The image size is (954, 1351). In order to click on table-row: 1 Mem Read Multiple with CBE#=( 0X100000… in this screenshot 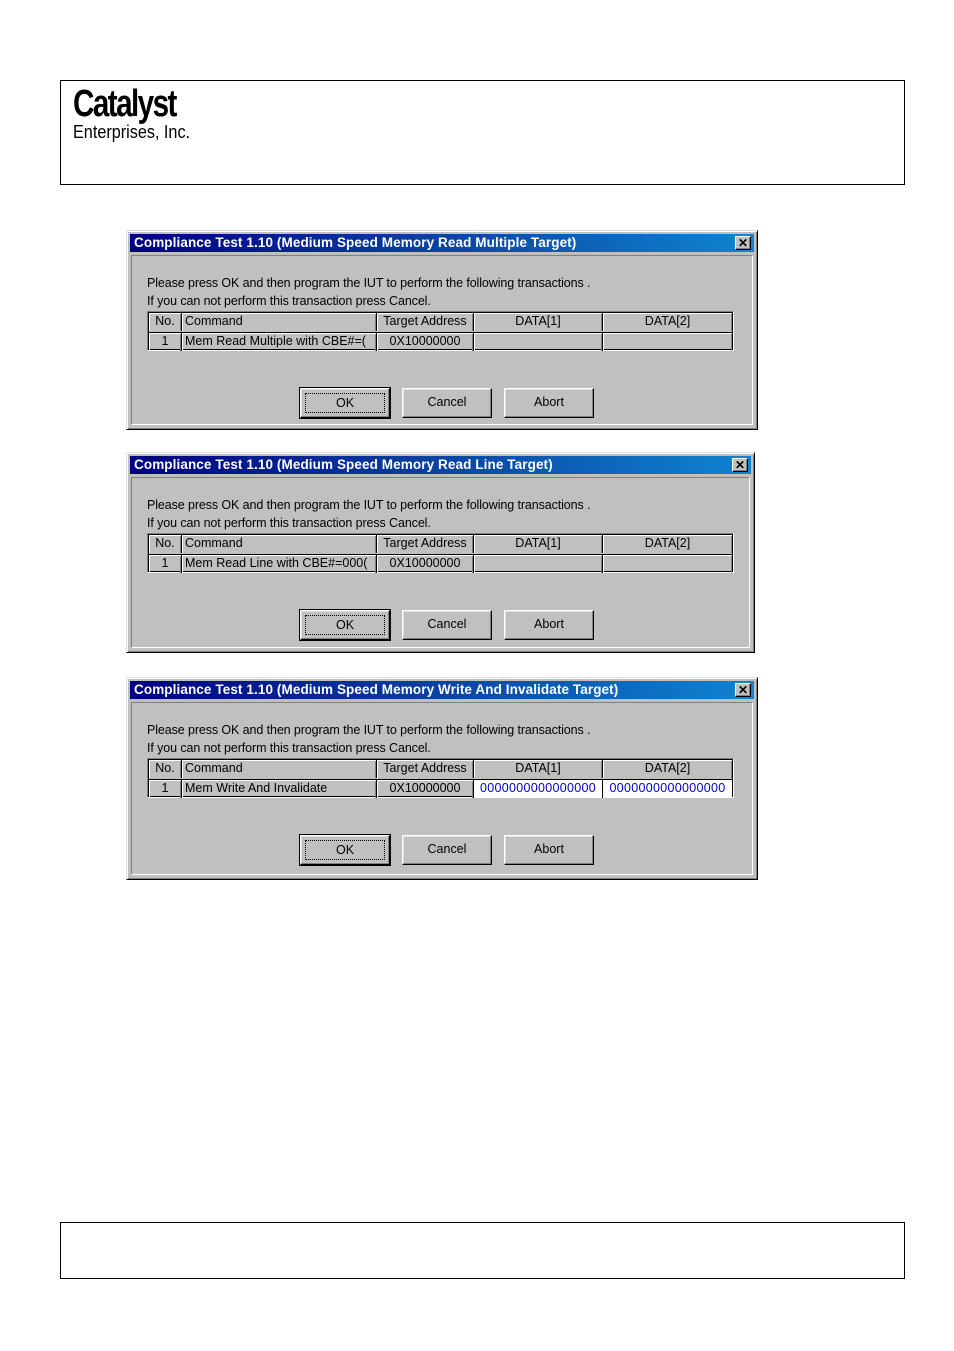, I will do `click(440, 341)`.